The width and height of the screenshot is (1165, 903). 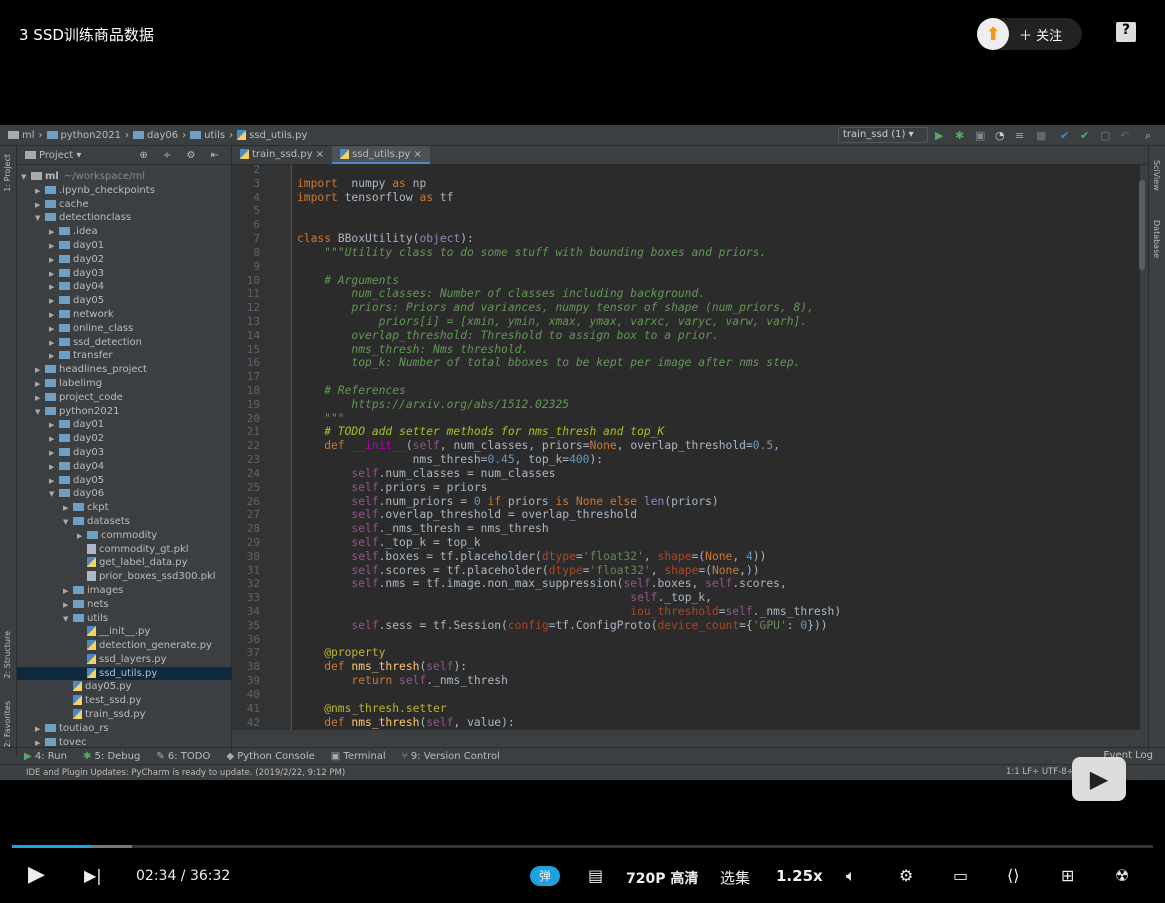 I want to click on web-fullscreen-icon: ⊞, so click(x=1067, y=875).